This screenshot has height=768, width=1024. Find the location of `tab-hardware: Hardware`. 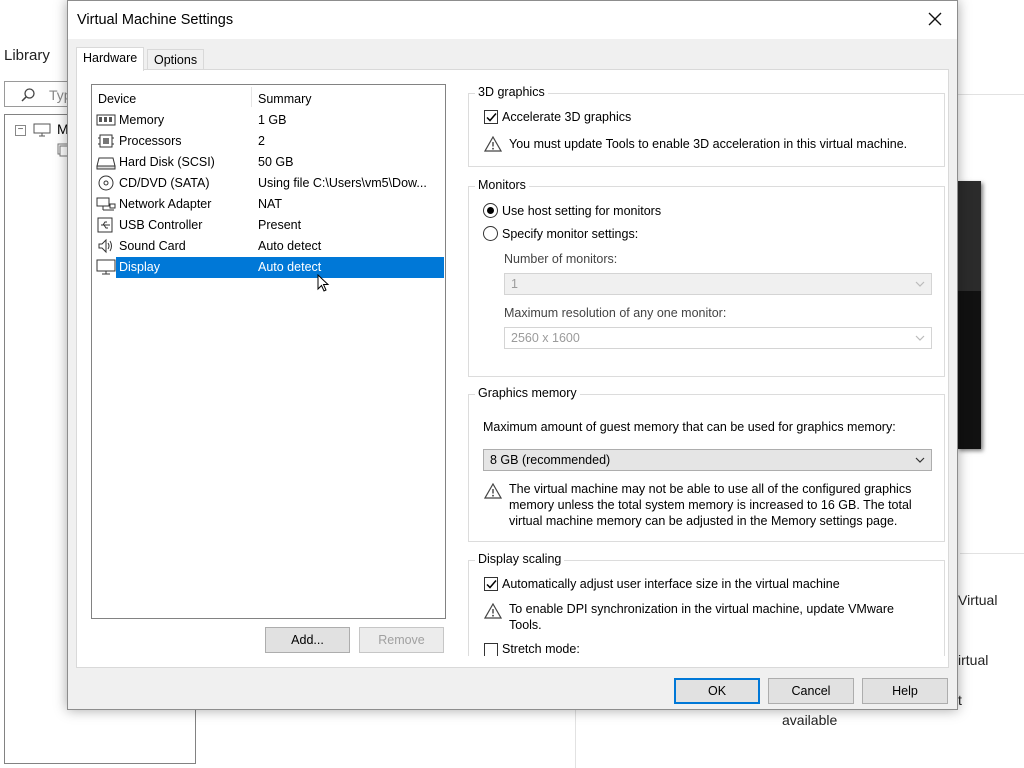

tab-hardware: Hardware is located at coordinates (110, 59).